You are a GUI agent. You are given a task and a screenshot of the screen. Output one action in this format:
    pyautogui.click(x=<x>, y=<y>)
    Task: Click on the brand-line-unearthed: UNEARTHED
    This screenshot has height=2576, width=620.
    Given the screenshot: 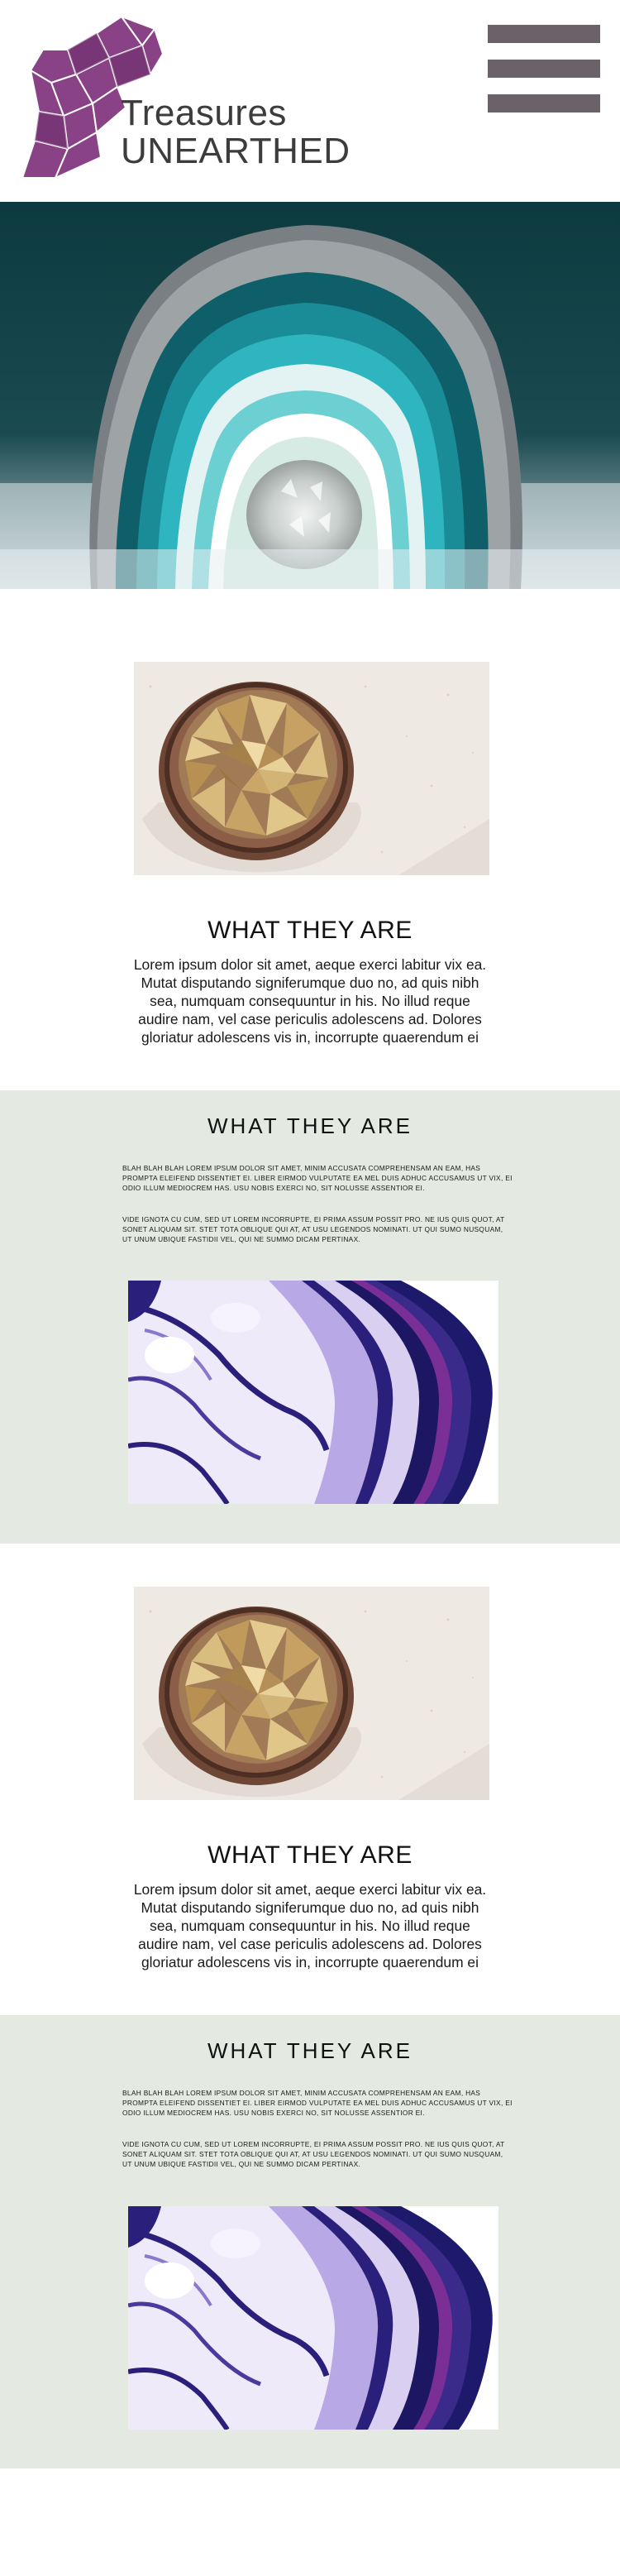 What is the action you would take?
    pyautogui.click(x=236, y=151)
    